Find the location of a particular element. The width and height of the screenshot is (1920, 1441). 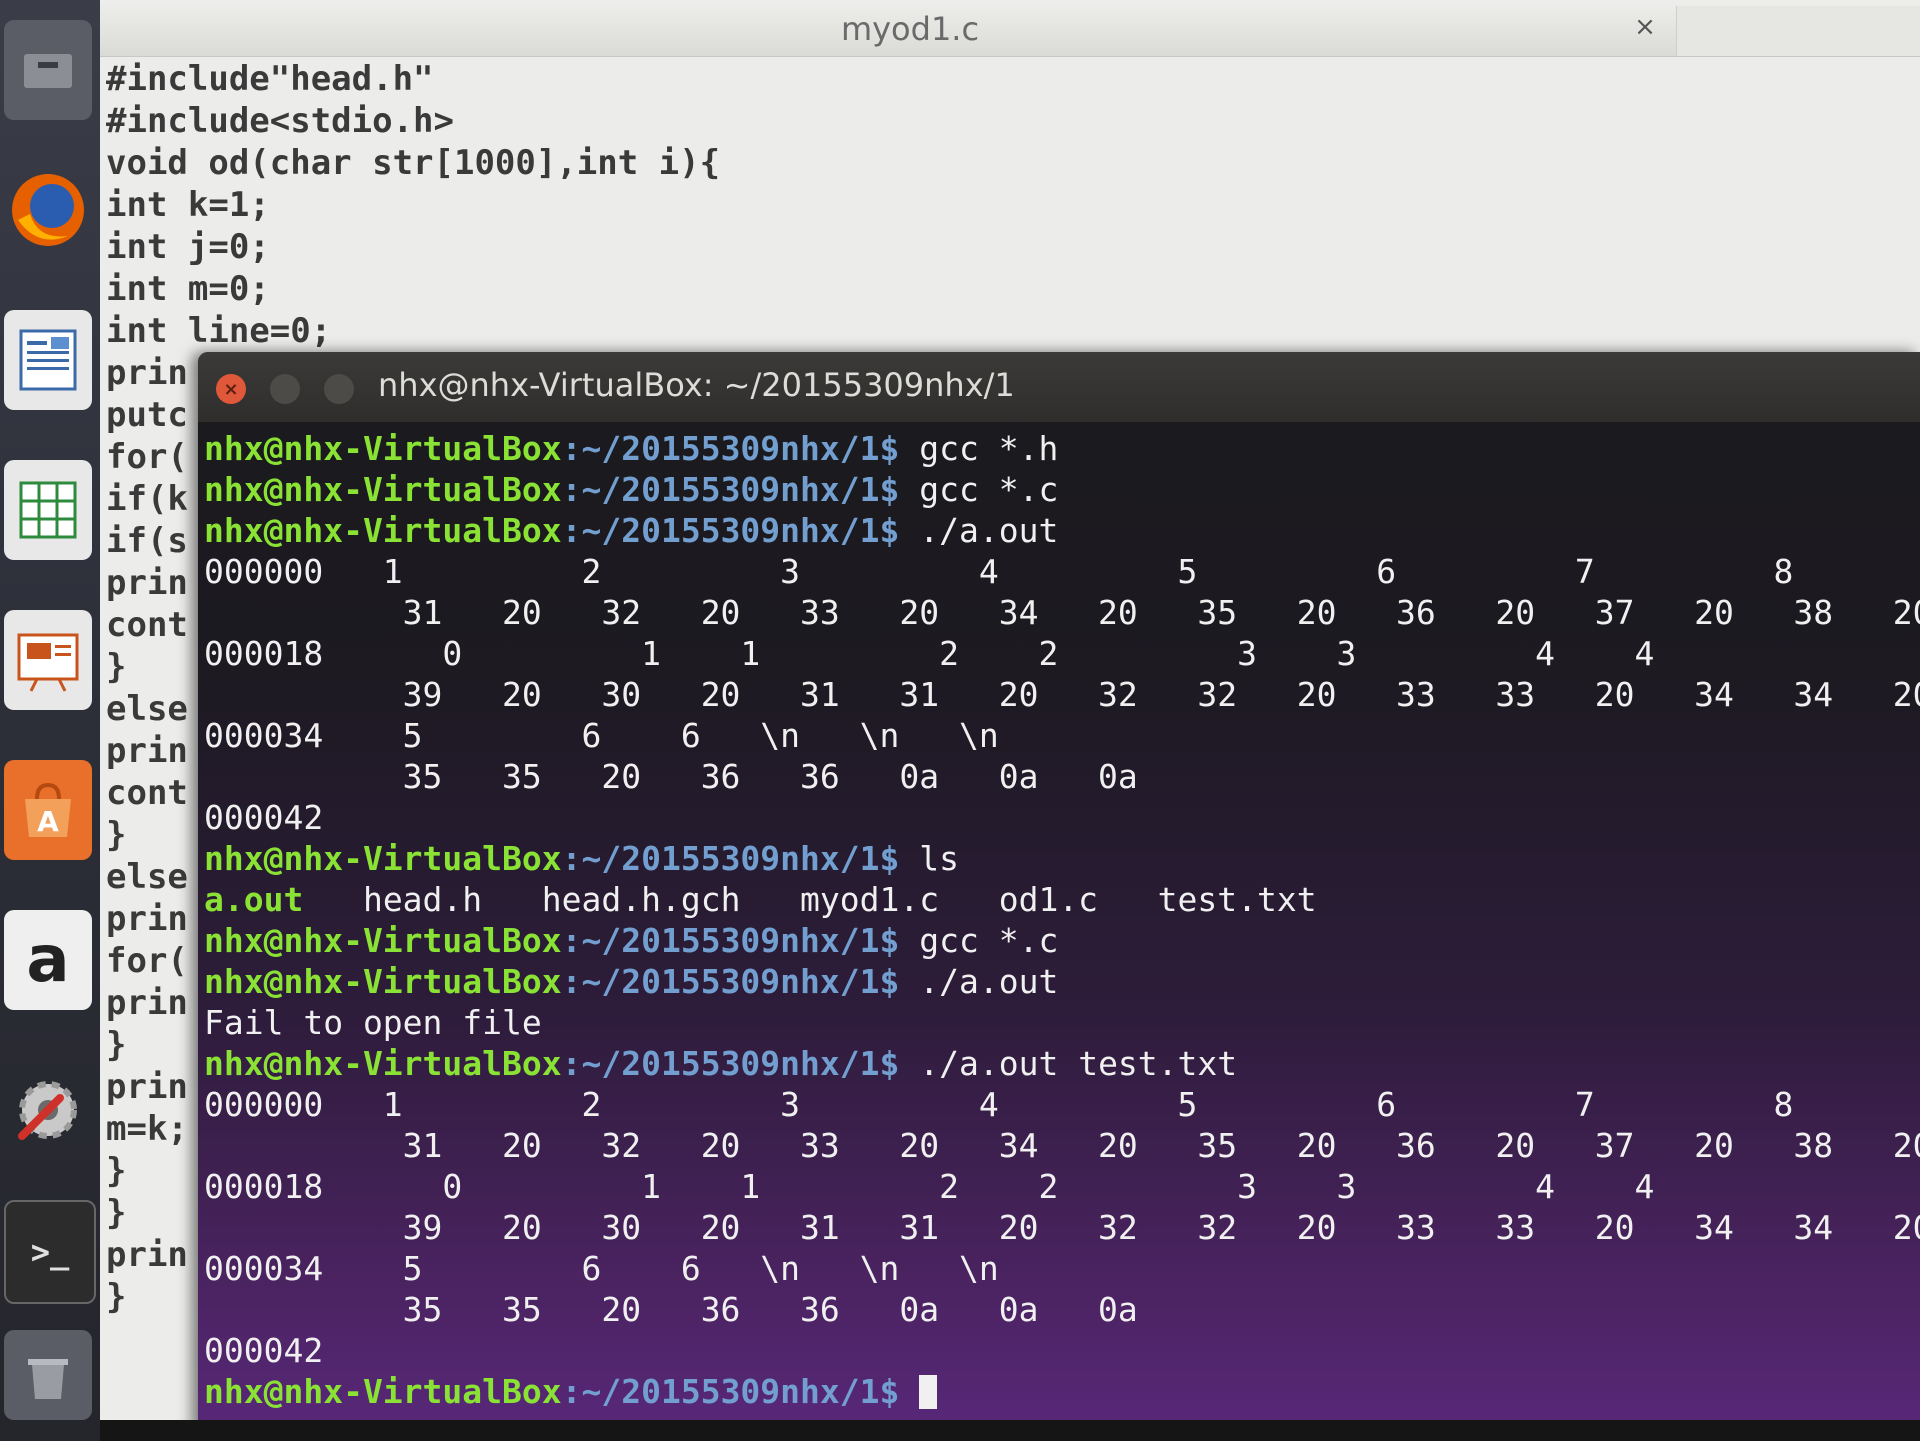

firefox-icon is located at coordinates (48, 210).